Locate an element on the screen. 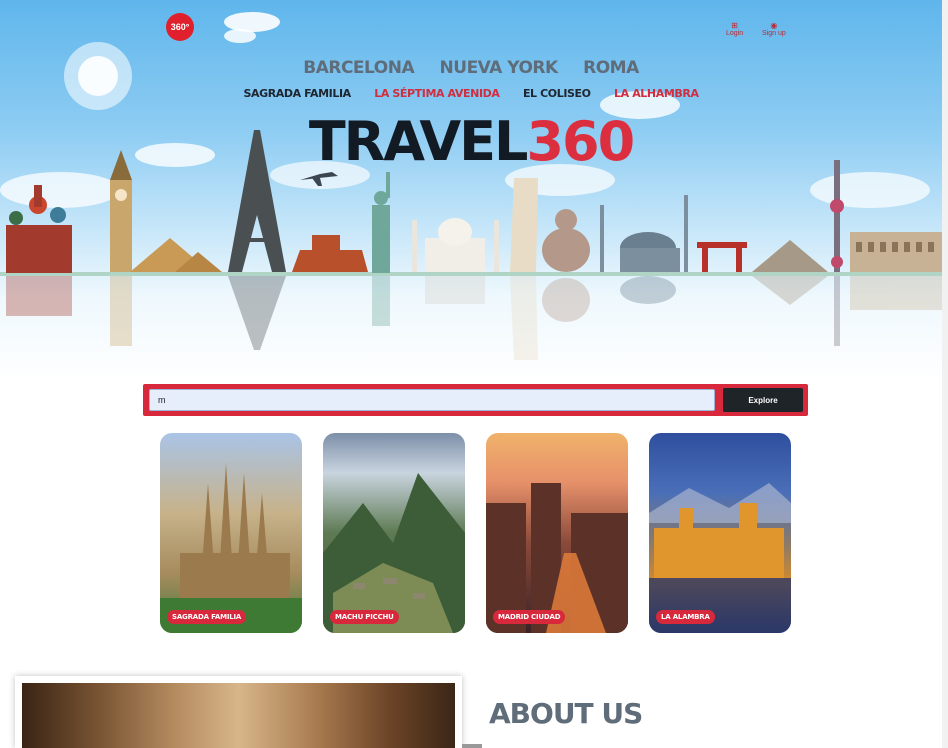 Image resolution: width=948 pixels, height=748 pixels. landmark-link-septima-avenida: LA SÉPTIMA AVENIDA is located at coordinates (437, 93).